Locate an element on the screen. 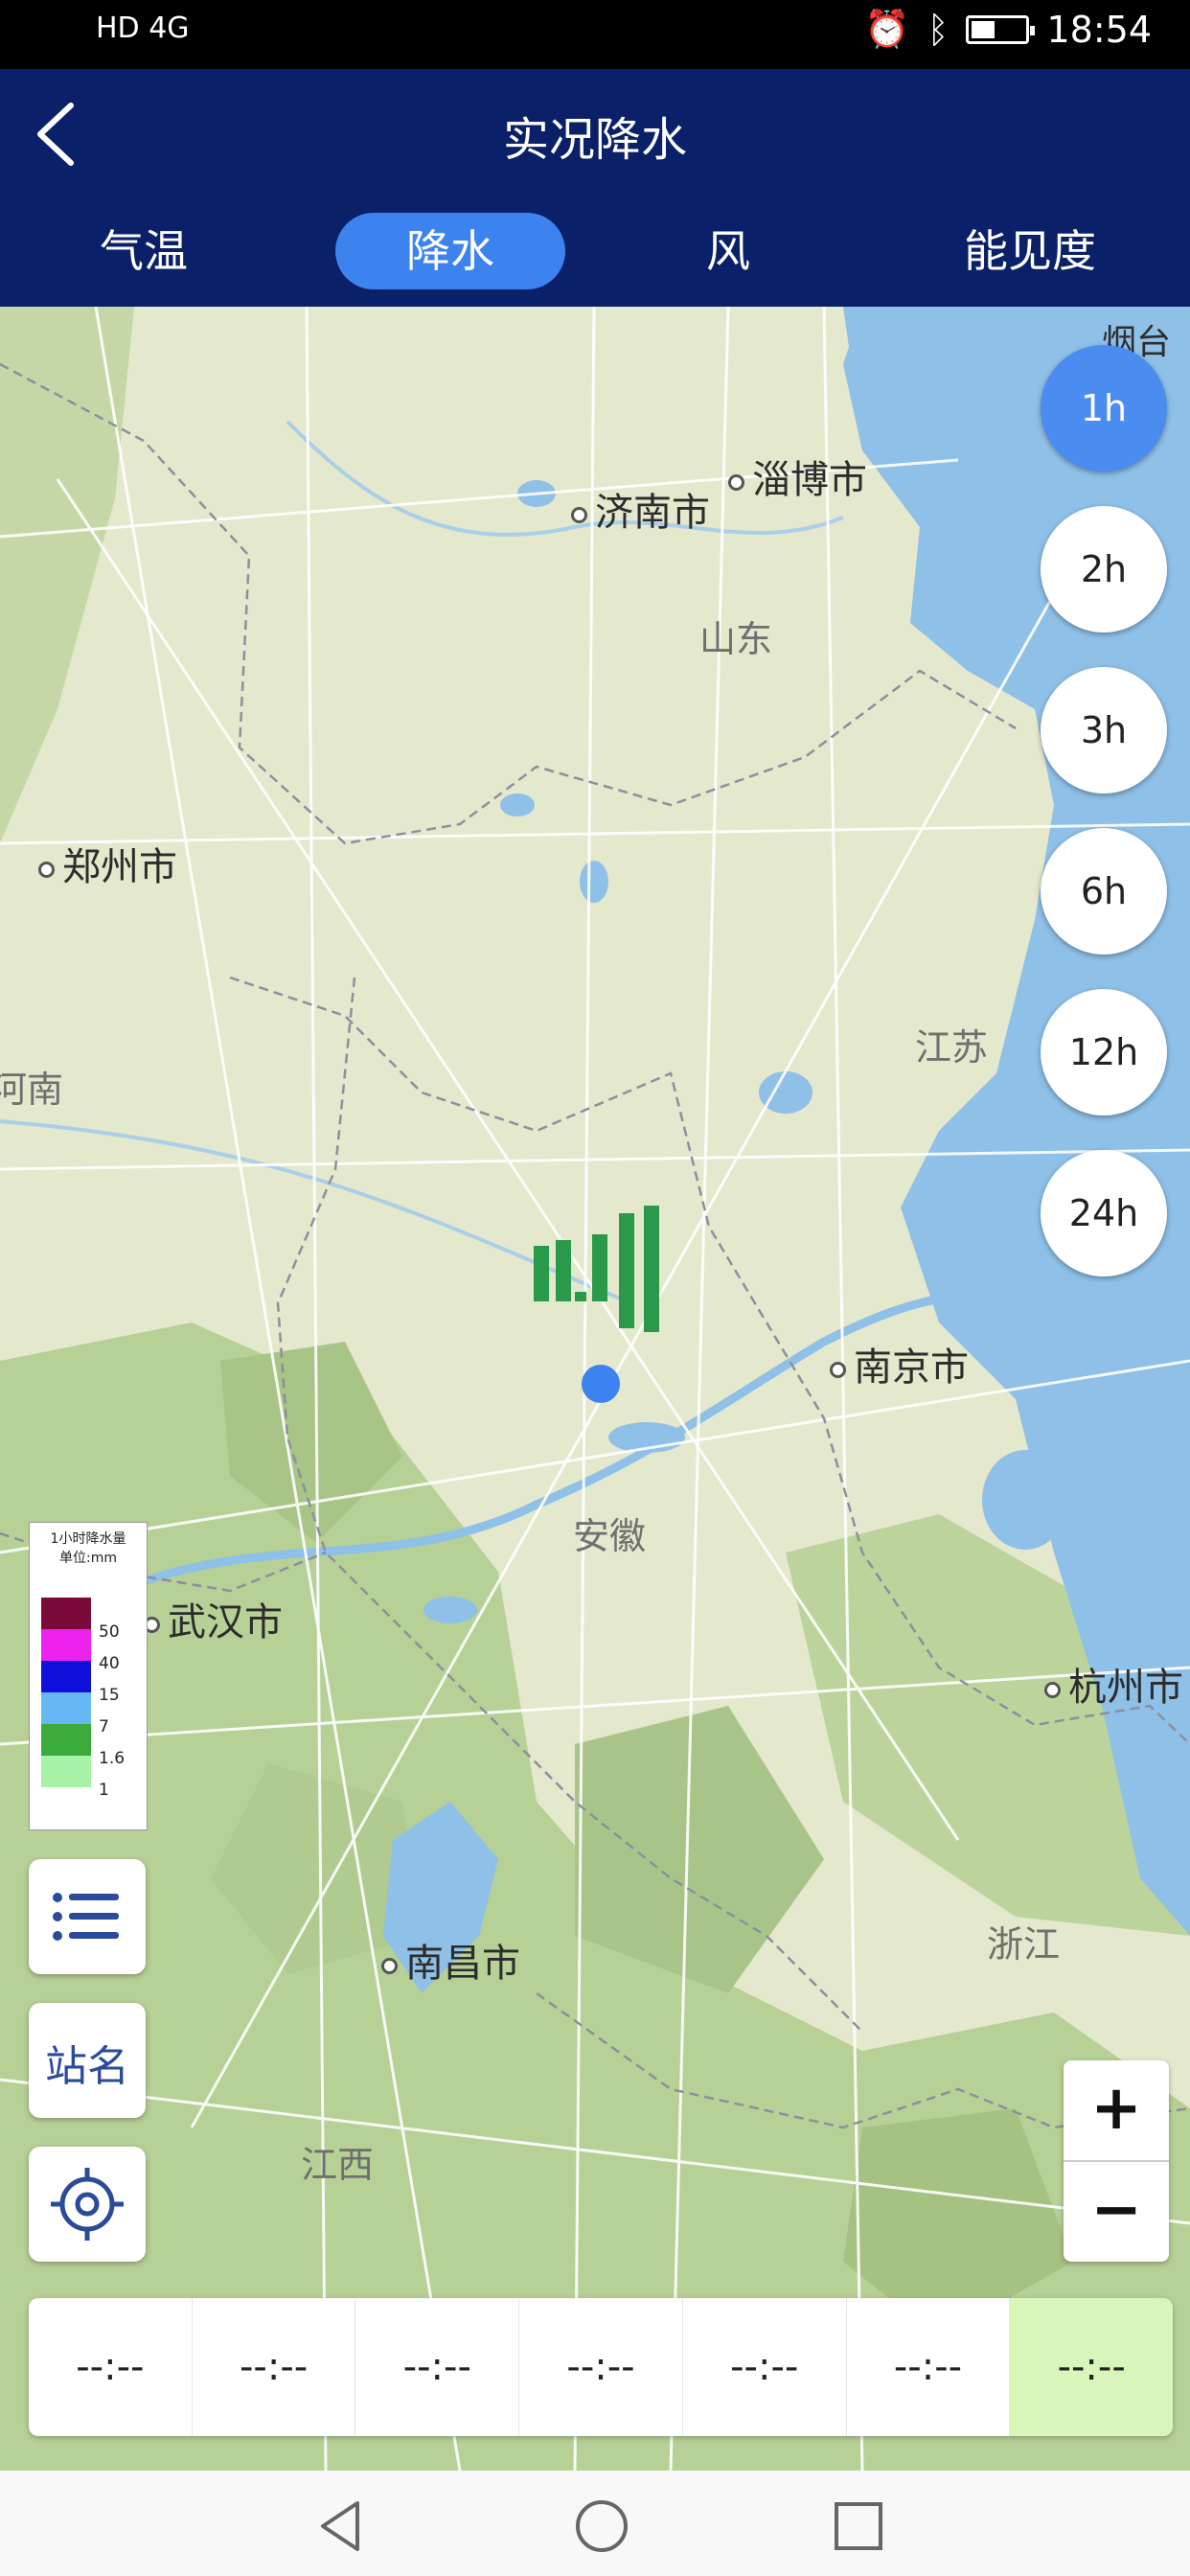 The height and width of the screenshot is (2576, 1190). status-bar: HD 4G ⏰ ᛒ 18:54 is located at coordinates (595, 34).